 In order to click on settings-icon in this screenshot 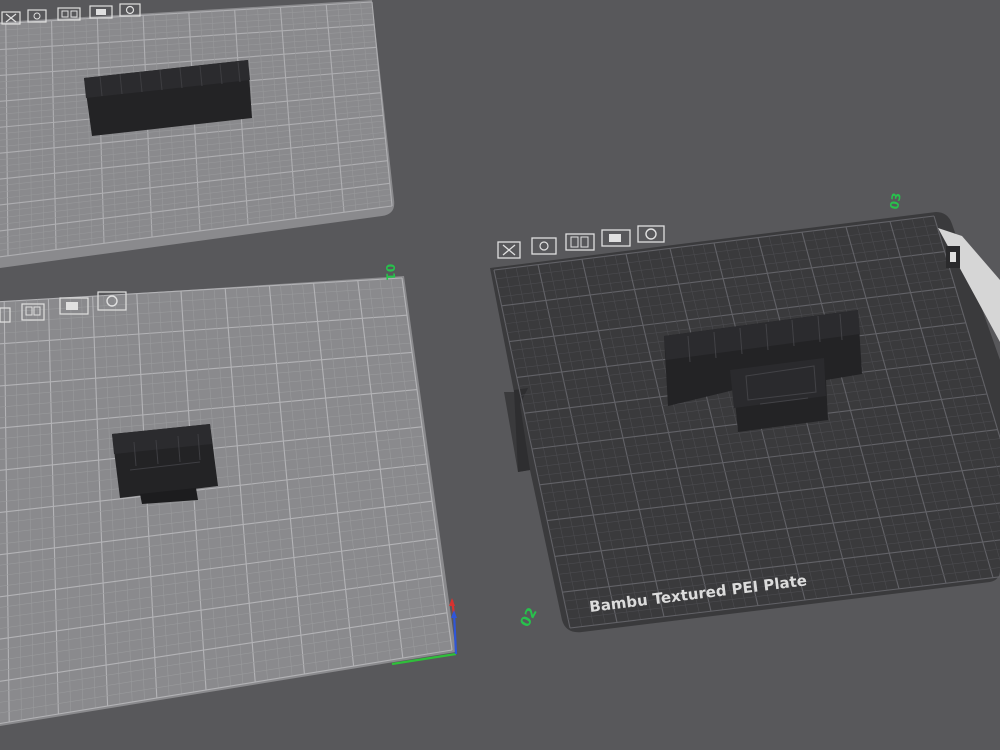, I will do `click(651, 234)`.